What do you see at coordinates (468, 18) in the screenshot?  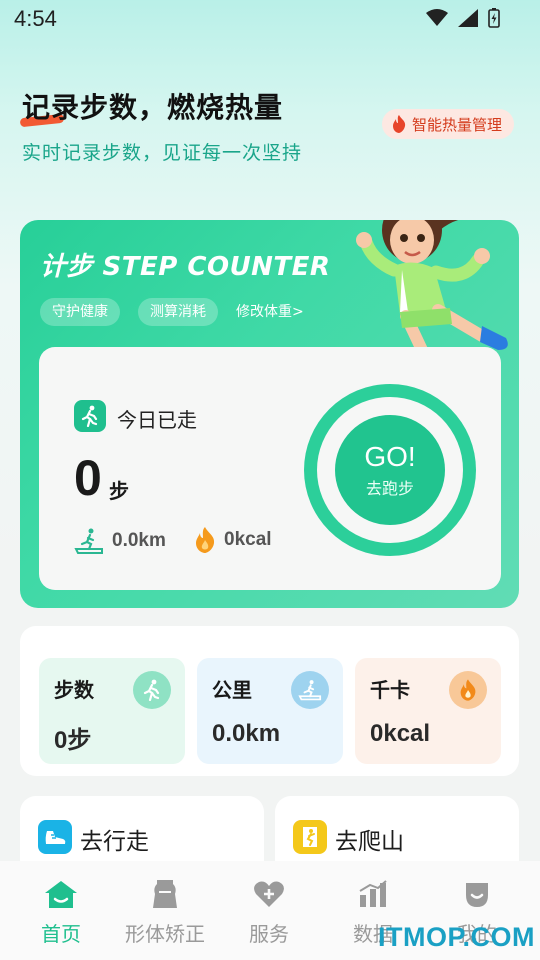 I see `signal-icon` at bounding box center [468, 18].